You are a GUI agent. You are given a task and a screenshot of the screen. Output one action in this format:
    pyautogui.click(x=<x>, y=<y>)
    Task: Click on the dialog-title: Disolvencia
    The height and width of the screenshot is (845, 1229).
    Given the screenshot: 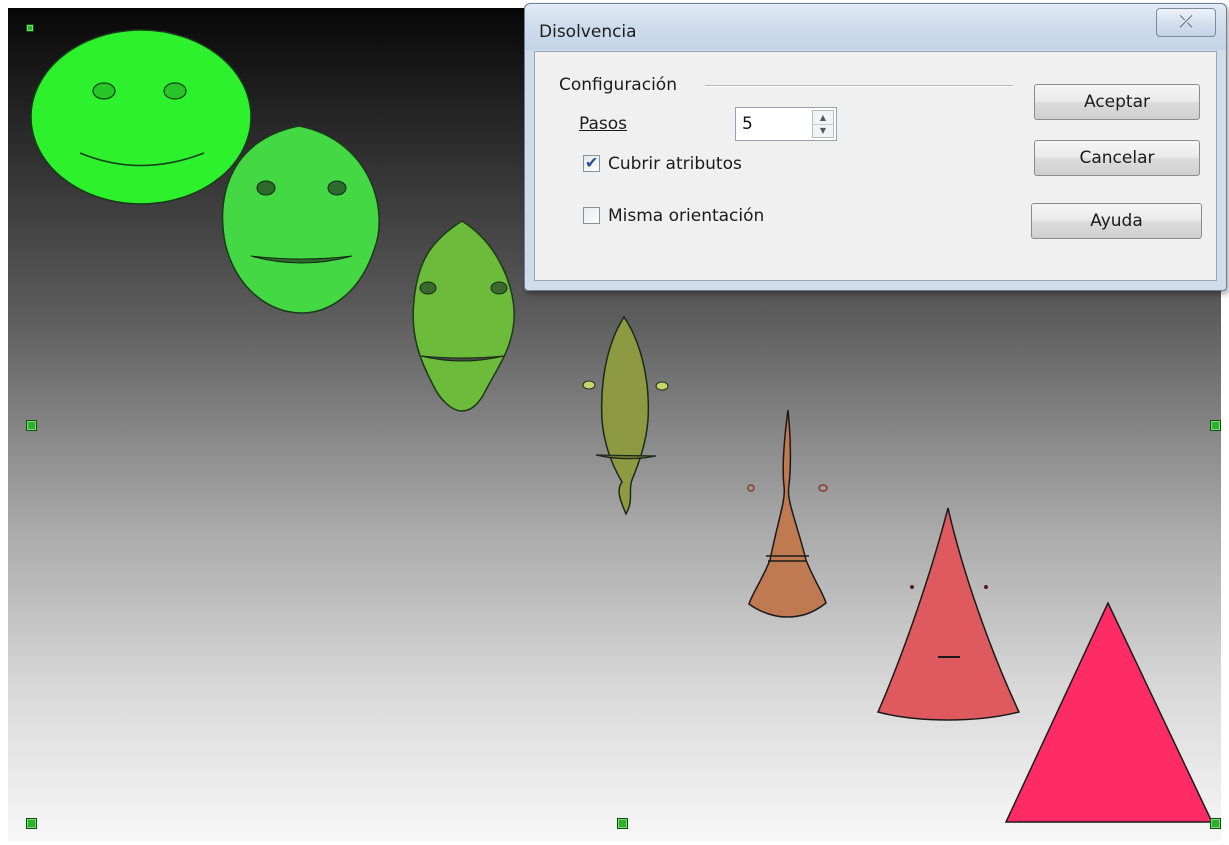 What is the action you would take?
    pyautogui.click(x=588, y=32)
    